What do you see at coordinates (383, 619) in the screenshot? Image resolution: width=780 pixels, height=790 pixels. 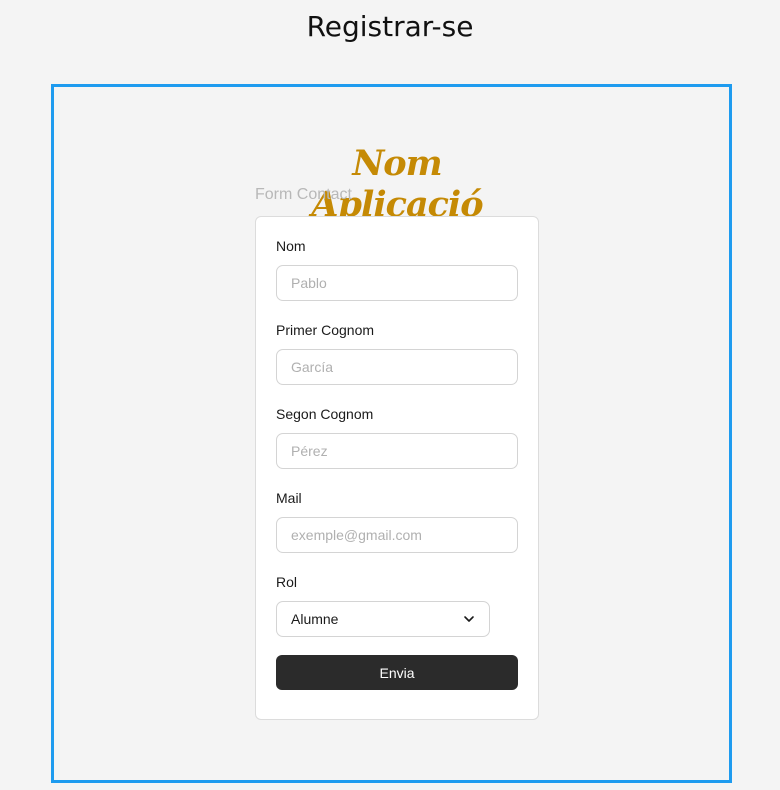 I see `role-select: Alumne` at bounding box center [383, 619].